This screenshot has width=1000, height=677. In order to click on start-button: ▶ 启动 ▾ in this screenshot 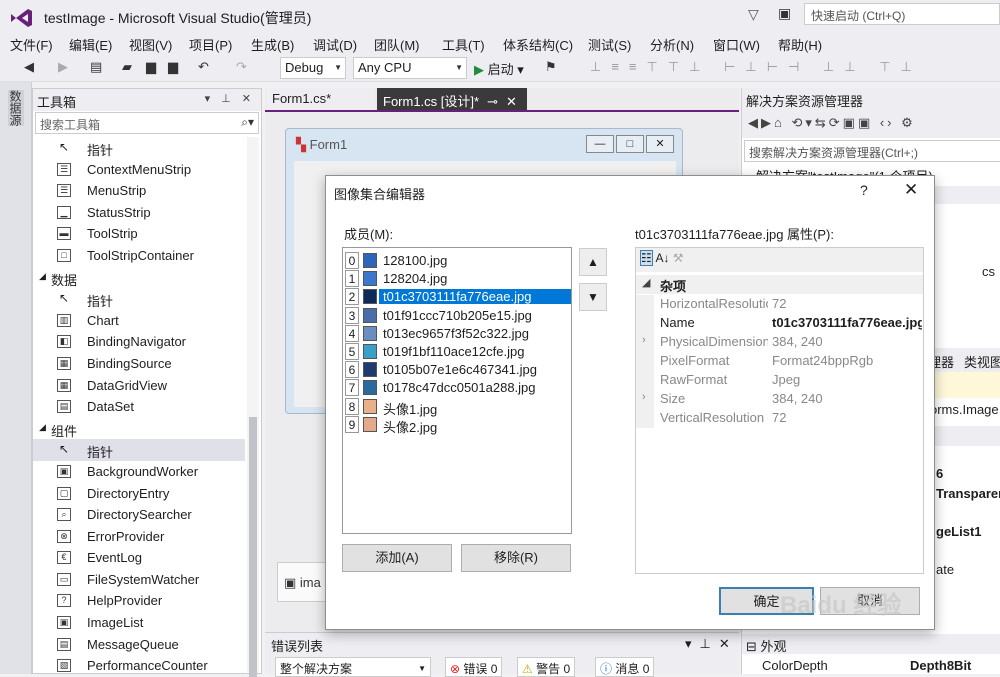, I will do `click(499, 68)`.